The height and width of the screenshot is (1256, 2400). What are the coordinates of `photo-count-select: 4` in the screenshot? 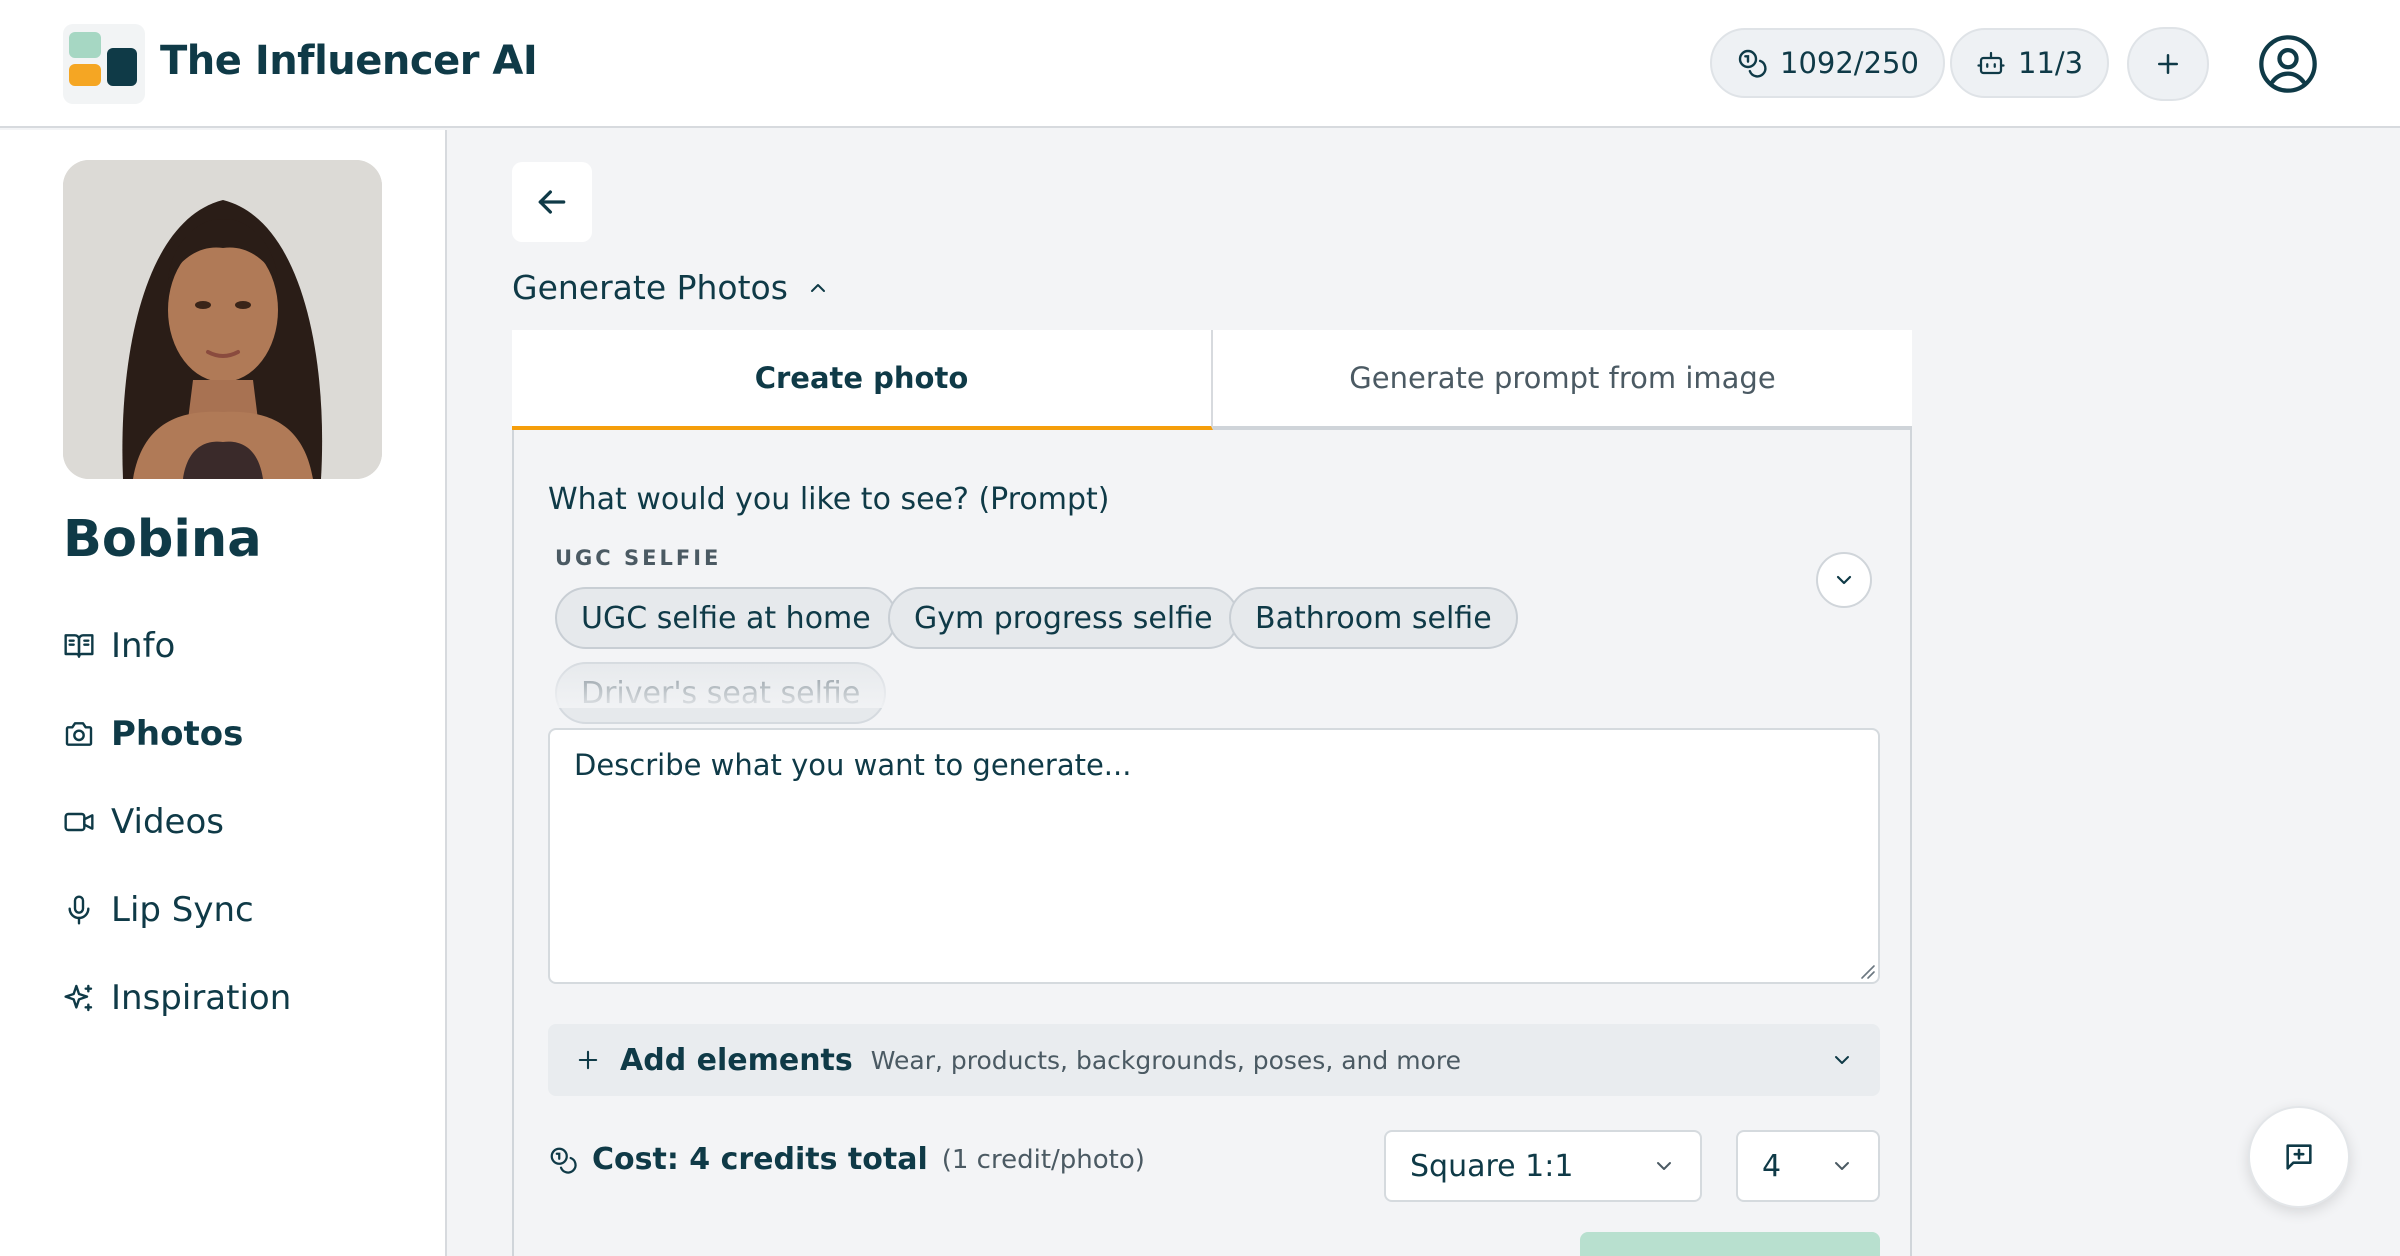 It's located at (1808, 1166).